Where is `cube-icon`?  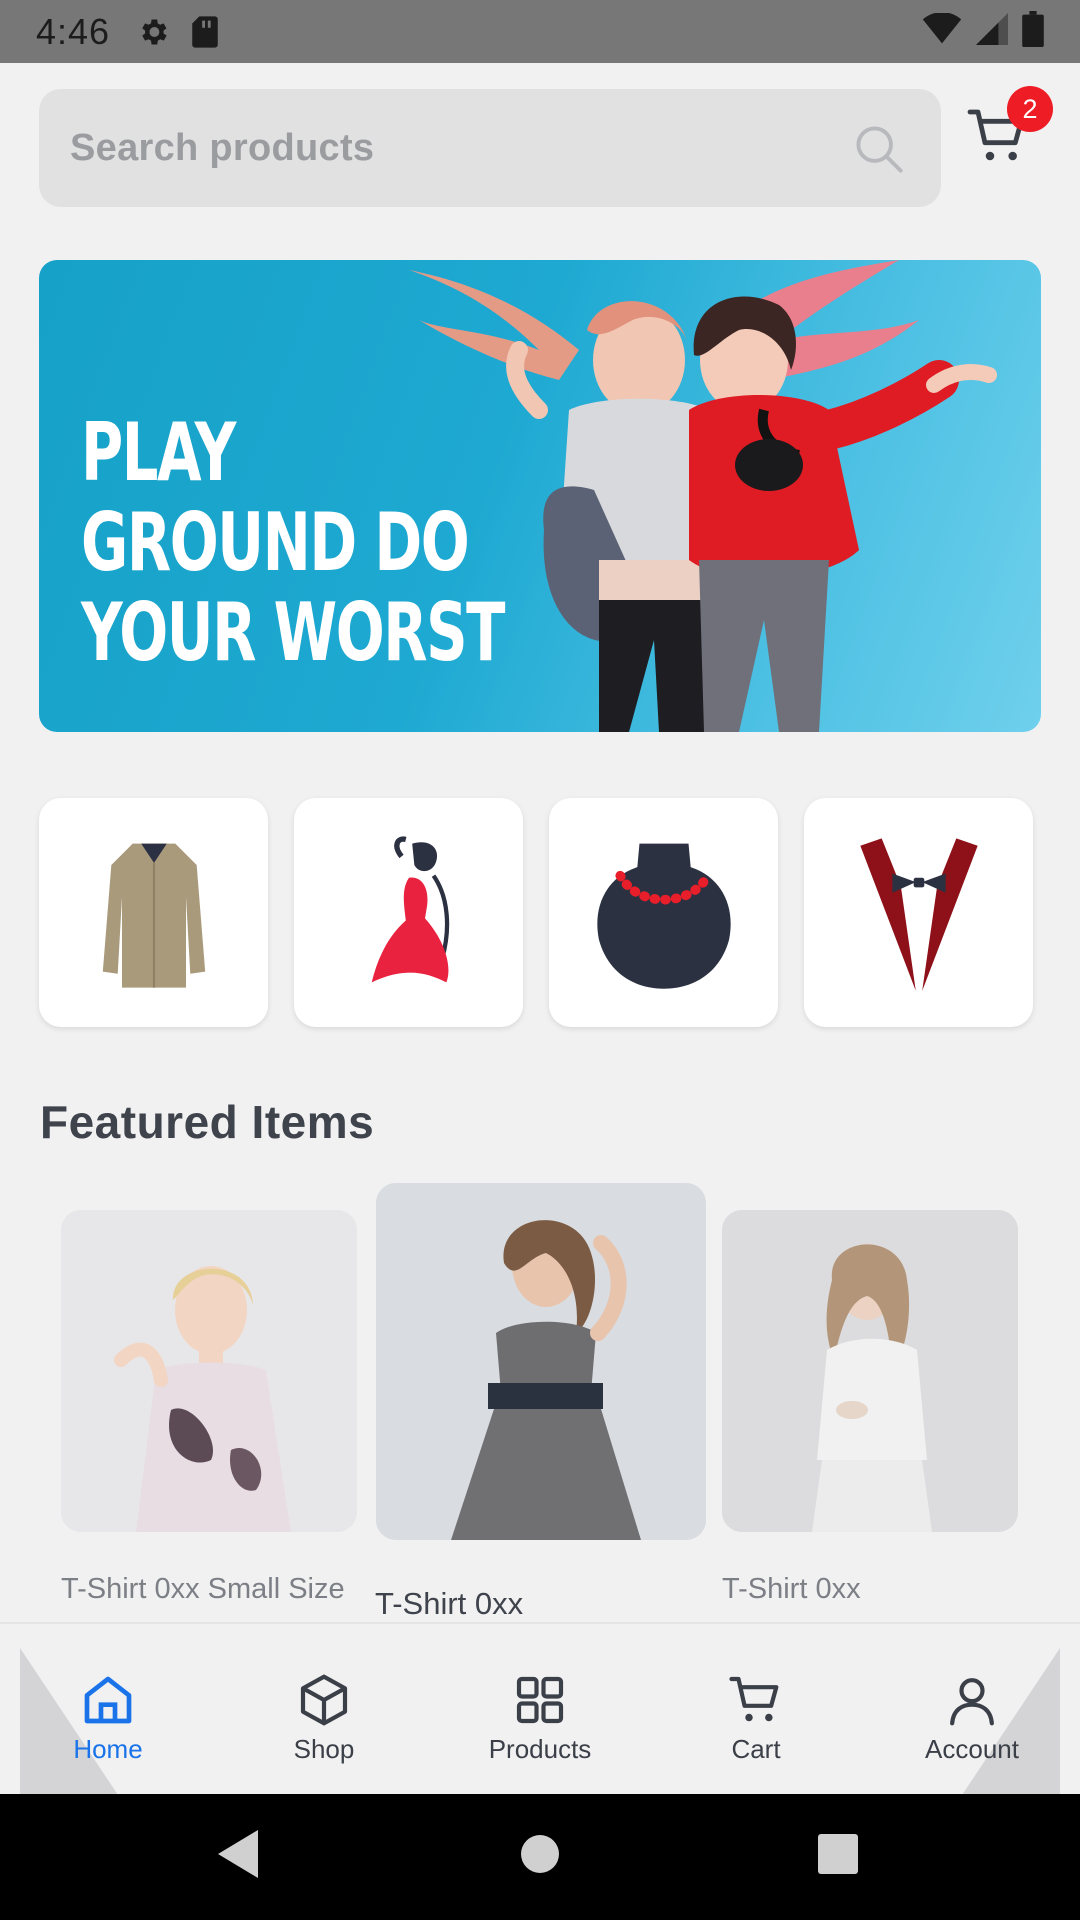 cube-icon is located at coordinates (324, 1700).